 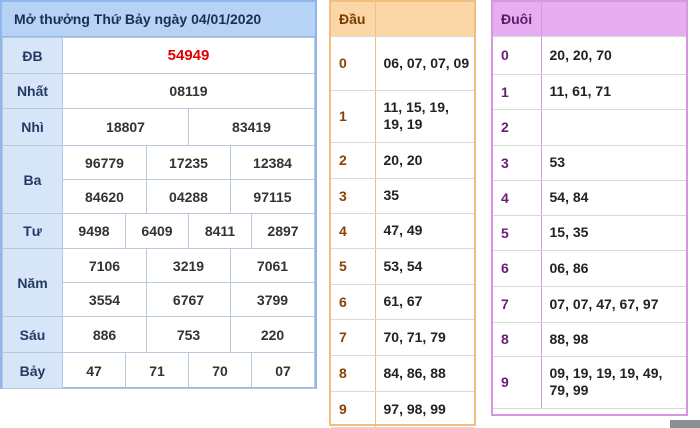 What do you see at coordinates (272, 334) in the screenshot?
I see `sixth-prize-value: 220` at bounding box center [272, 334].